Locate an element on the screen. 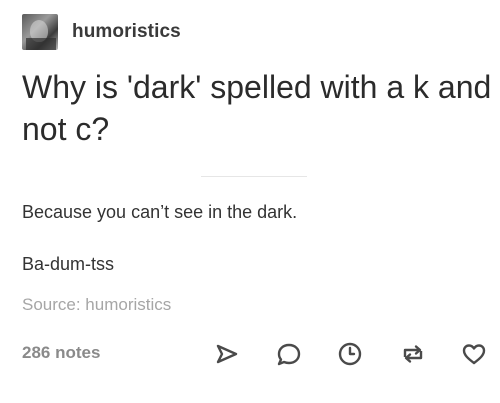 The height and width of the screenshot is (403, 500). heart-icon is located at coordinates (474, 354).